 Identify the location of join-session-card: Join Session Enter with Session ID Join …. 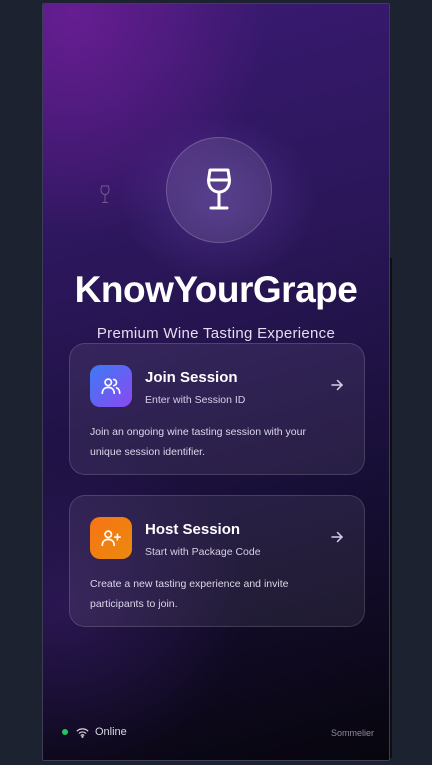
(217, 409).